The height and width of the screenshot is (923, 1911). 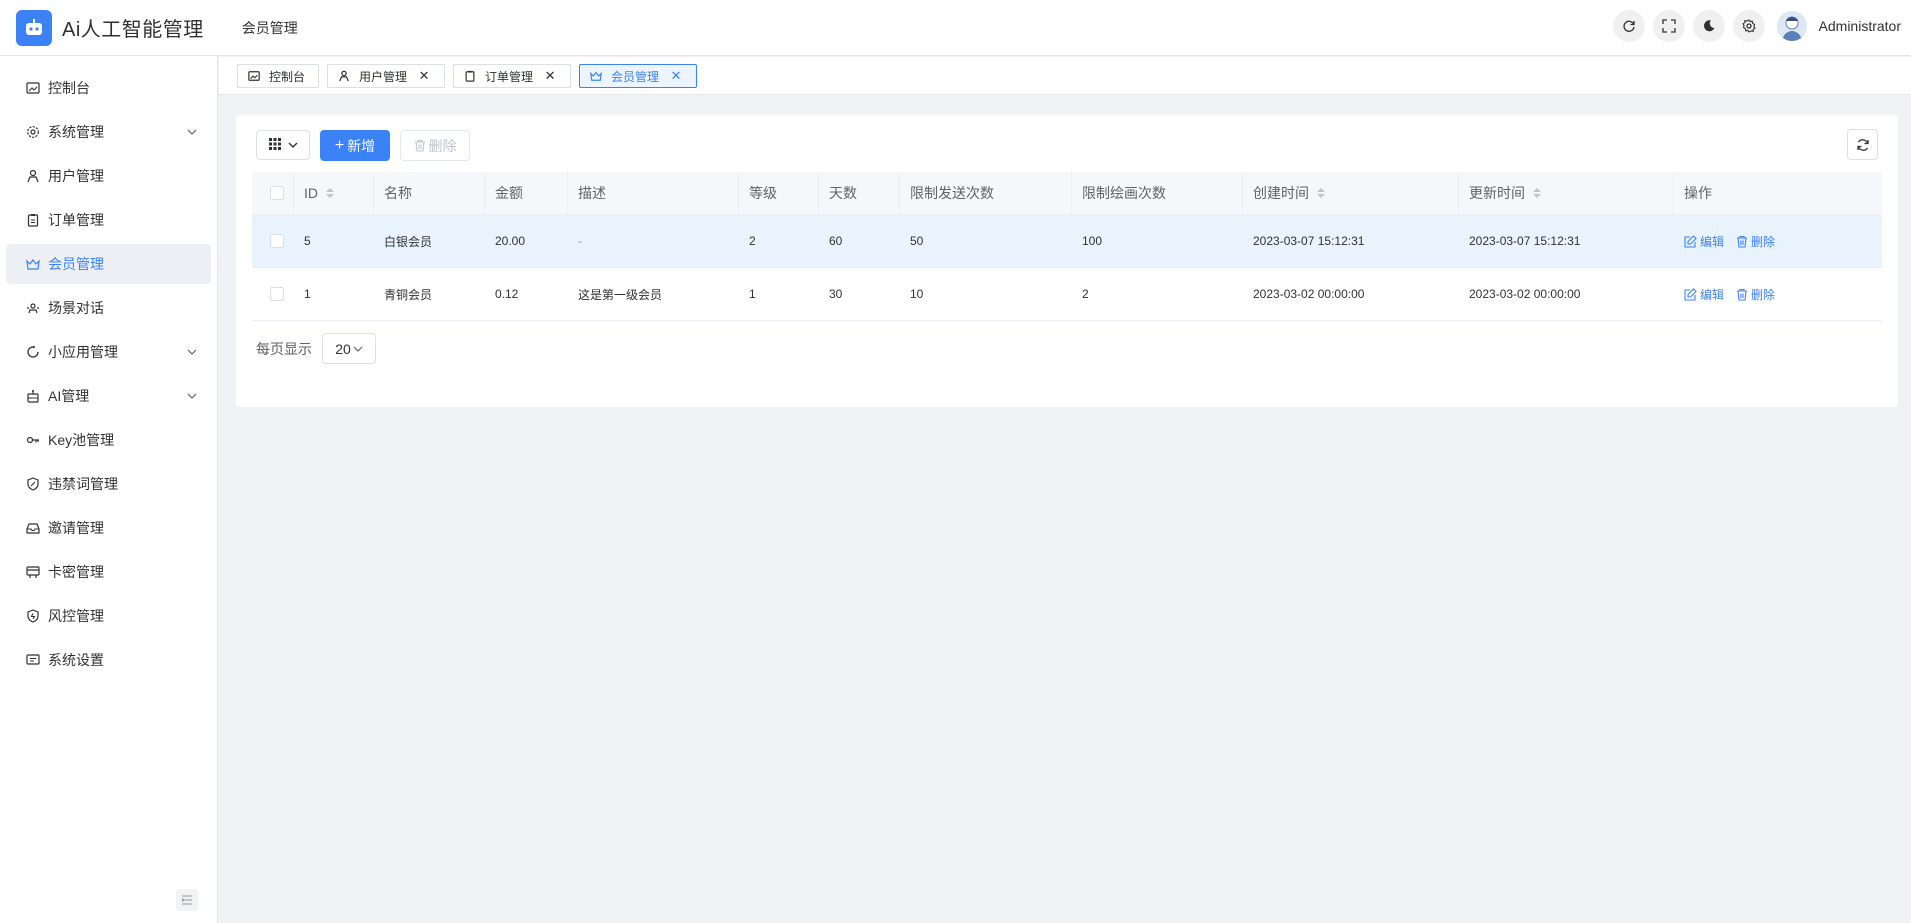 I want to click on column-settings-button, so click(x=283, y=145).